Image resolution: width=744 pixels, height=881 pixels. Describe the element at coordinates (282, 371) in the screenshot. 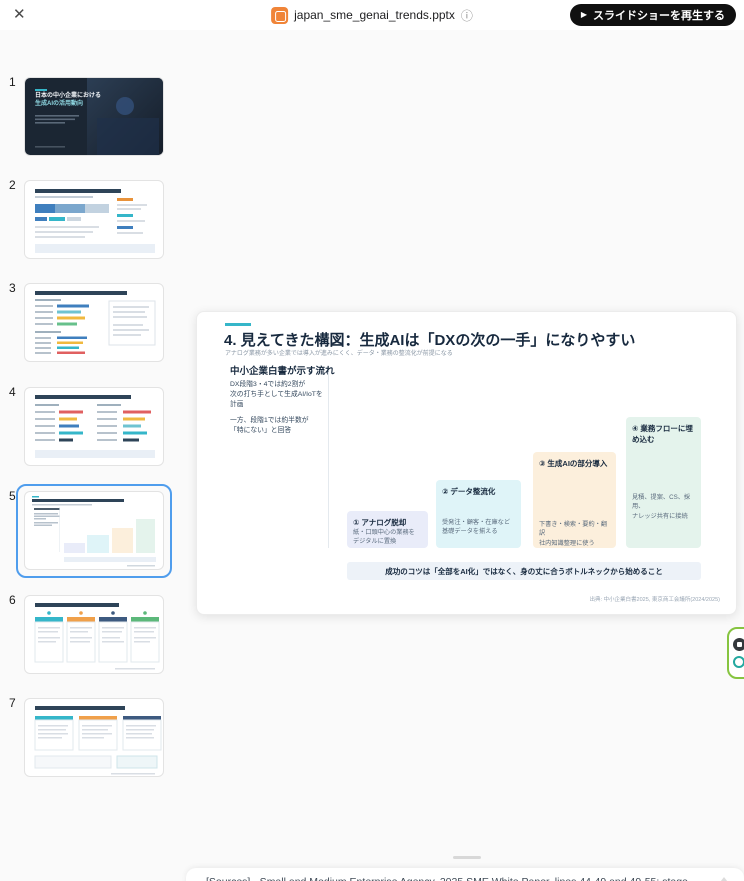

I see `left-column-heading: 中小企業白書が示す流れ` at that location.